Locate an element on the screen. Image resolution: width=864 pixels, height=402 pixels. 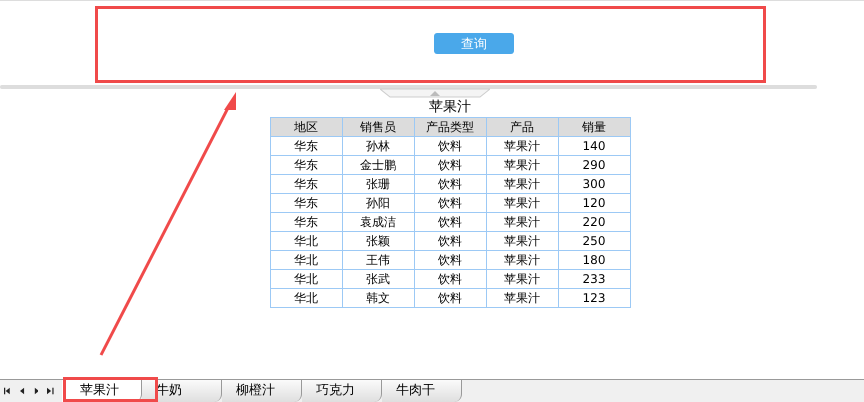
next-sheet-icon is located at coordinates (36, 391).